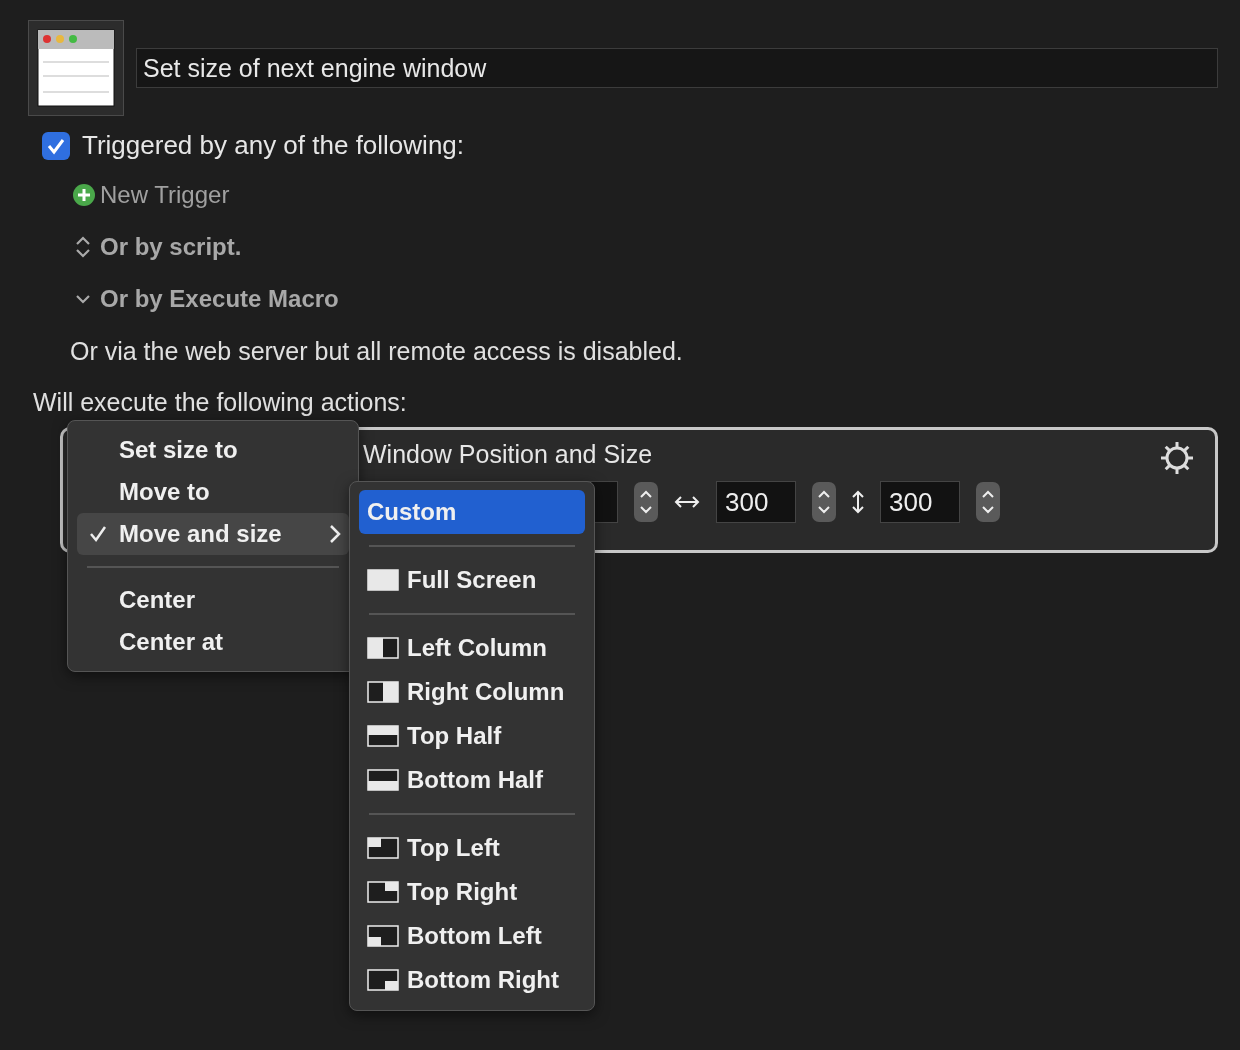 This screenshot has width=1240, height=1050. Describe the element at coordinates (213, 600) in the screenshot. I see `menu-item: Center` at that location.